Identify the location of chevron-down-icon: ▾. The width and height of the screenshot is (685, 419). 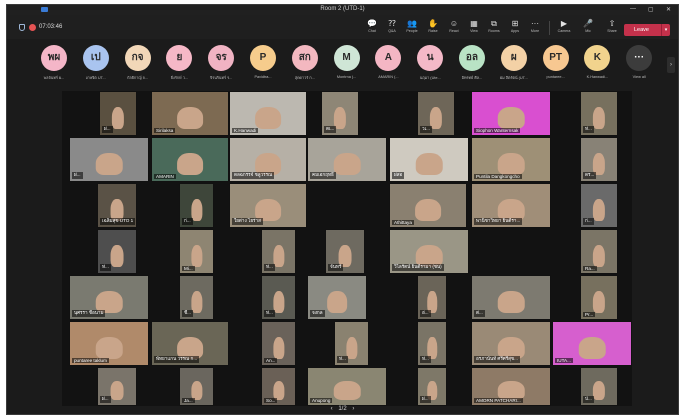
(665, 30).